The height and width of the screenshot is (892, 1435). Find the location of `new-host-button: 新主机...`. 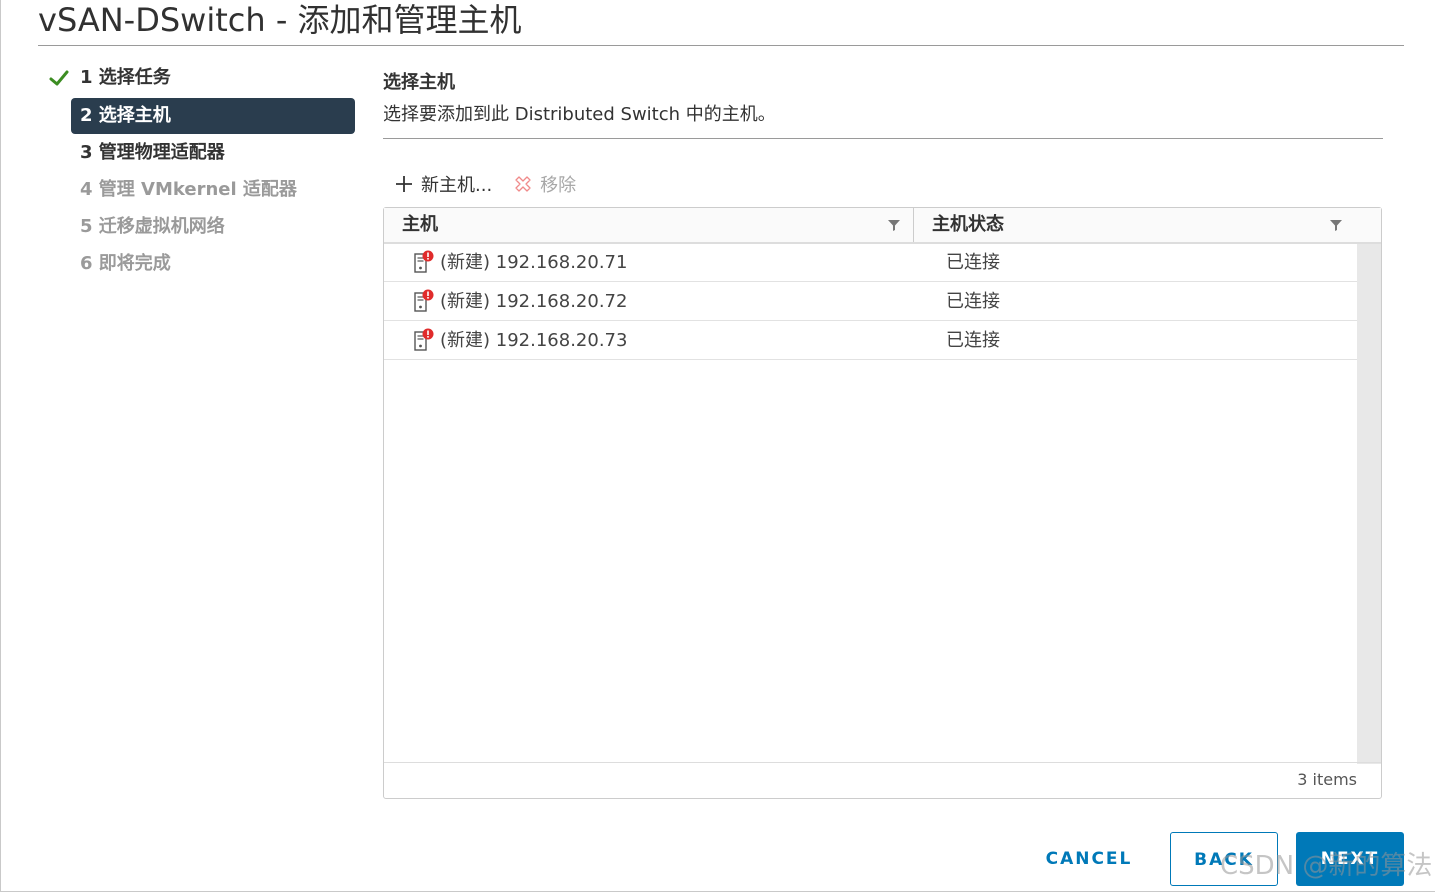

new-host-button: 新主机... is located at coordinates (437, 184).